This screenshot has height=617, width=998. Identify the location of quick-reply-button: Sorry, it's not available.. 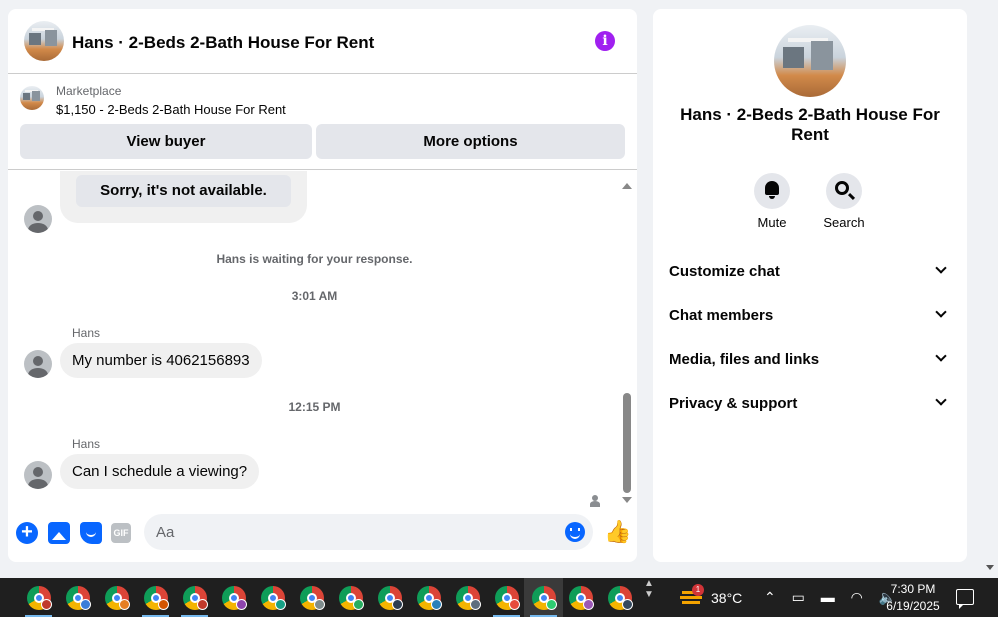
(183, 191).